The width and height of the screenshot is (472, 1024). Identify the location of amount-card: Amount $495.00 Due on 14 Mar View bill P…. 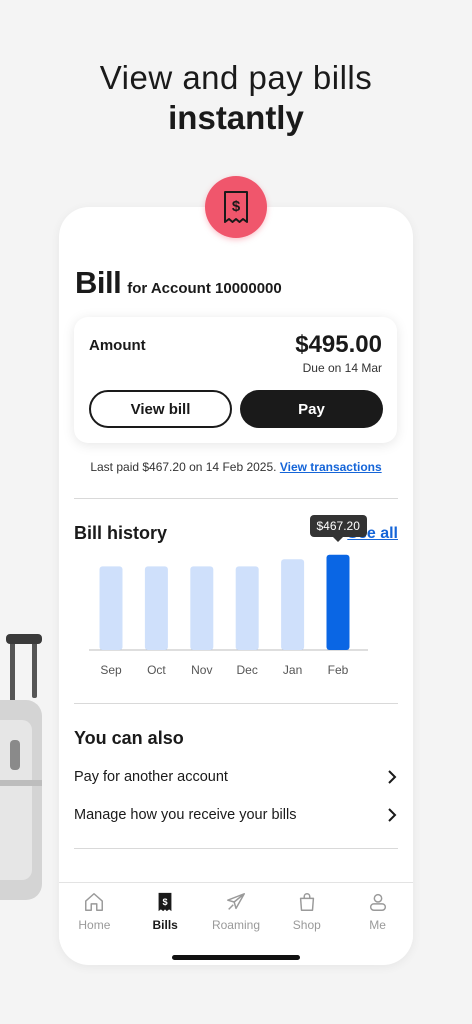
(235, 380).